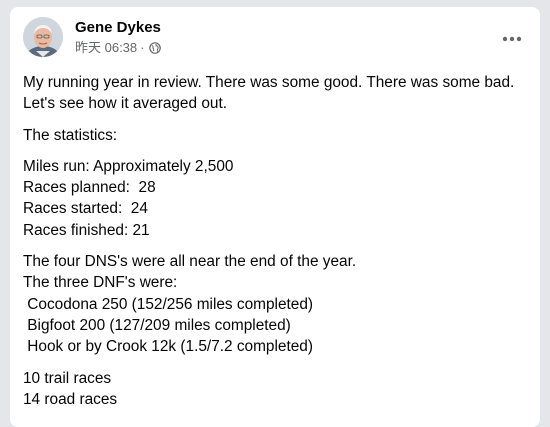 The image size is (550, 427). Describe the element at coordinates (70, 388) in the screenshot. I see `post-paragraph: 10 trail races 14 road races` at that location.